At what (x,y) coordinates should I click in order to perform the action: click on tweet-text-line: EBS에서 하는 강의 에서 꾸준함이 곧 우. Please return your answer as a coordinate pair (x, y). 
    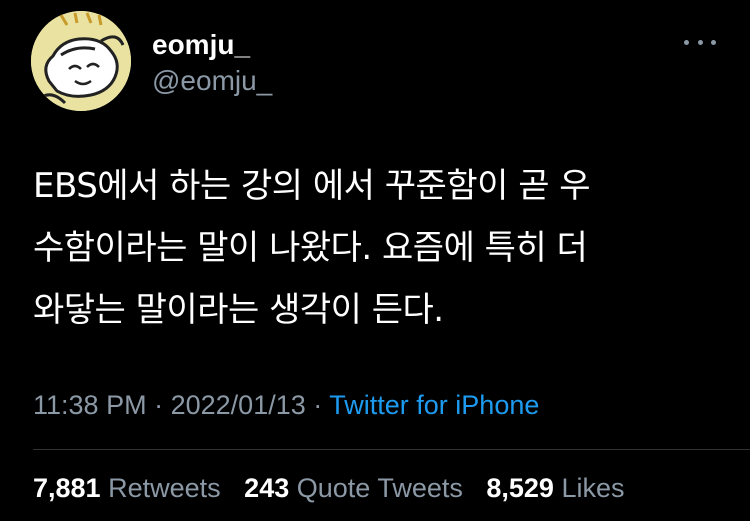
    Looking at the image, I should click on (312, 186).